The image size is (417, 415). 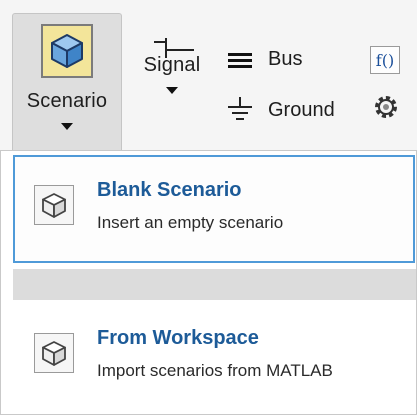 I want to click on signal-button: Signal, so click(x=172, y=90).